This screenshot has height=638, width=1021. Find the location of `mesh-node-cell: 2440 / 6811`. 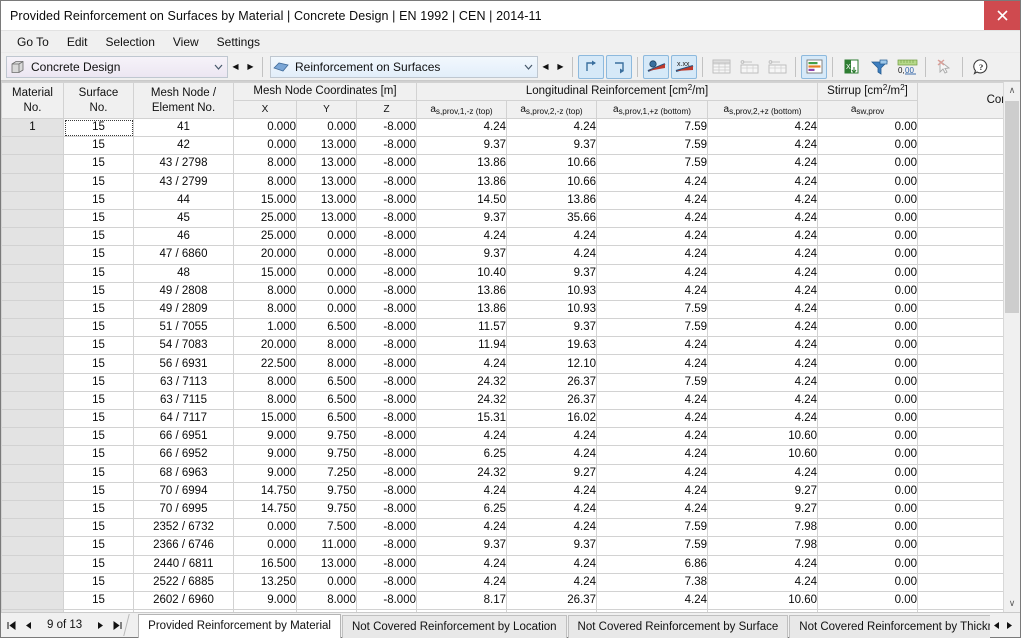

mesh-node-cell: 2440 / 6811 is located at coordinates (183, 564).